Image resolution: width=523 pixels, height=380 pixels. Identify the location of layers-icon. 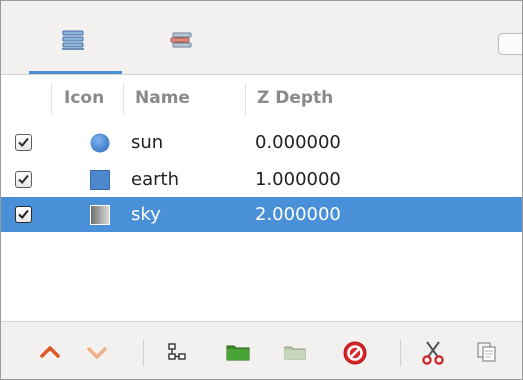
(73, 40).